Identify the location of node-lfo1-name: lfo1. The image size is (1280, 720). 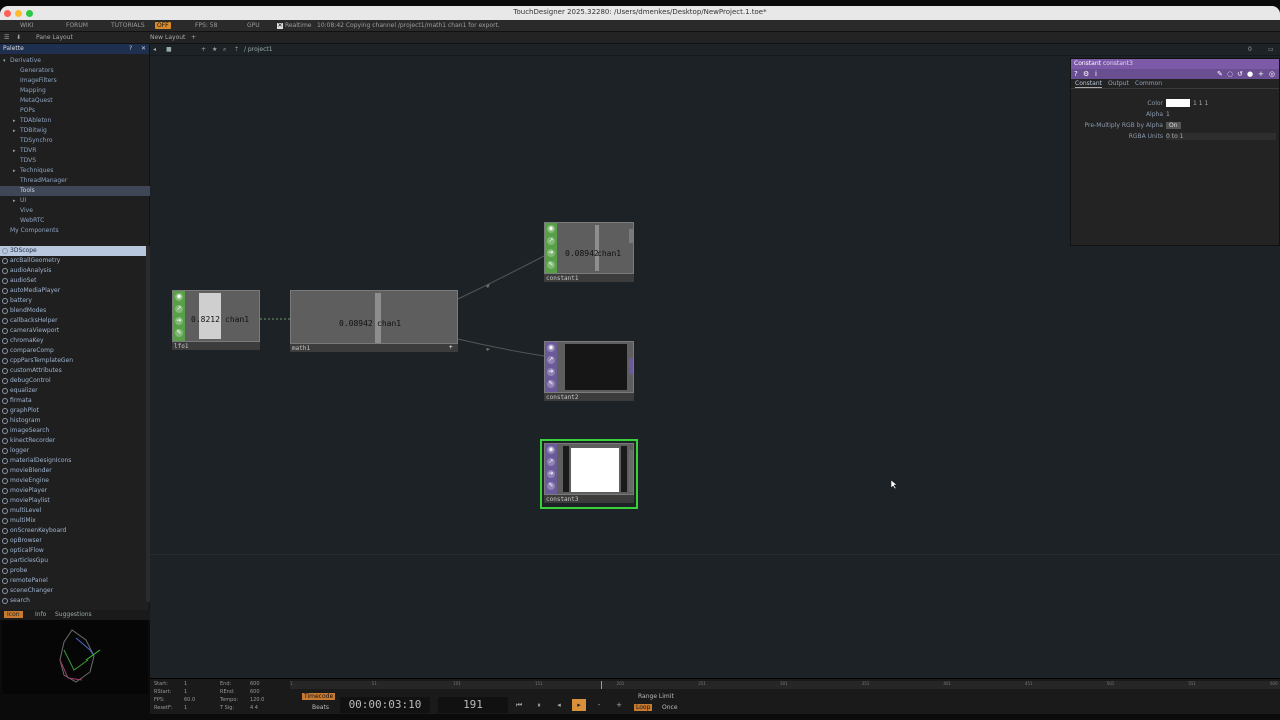
(181, 346).